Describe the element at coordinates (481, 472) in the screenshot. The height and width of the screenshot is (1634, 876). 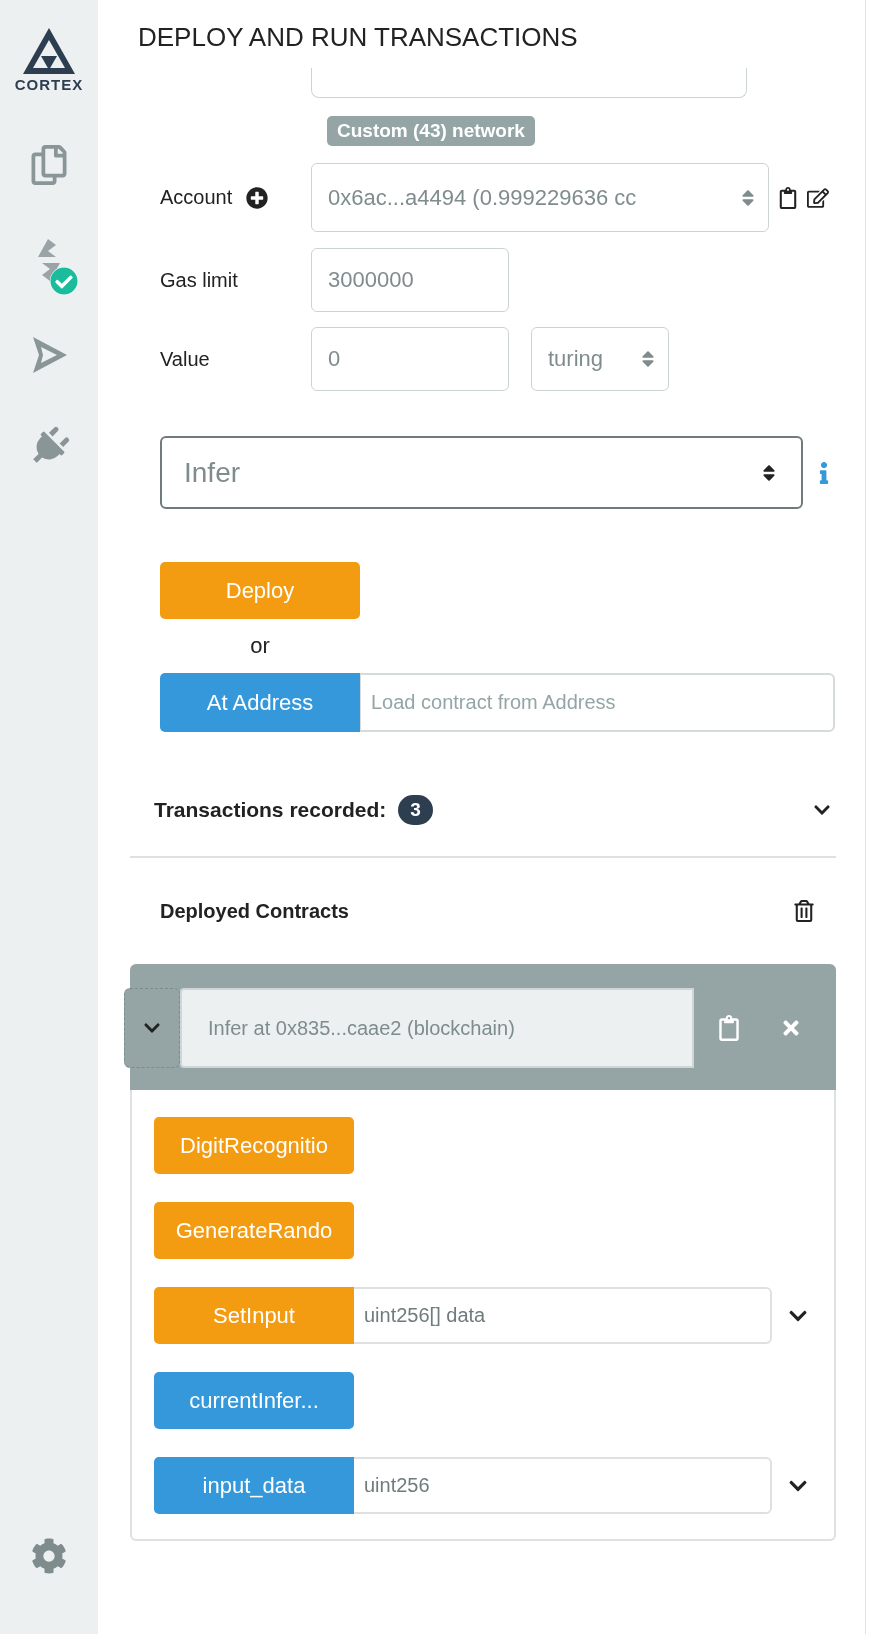
I see `contract-select: Infer` at that location.